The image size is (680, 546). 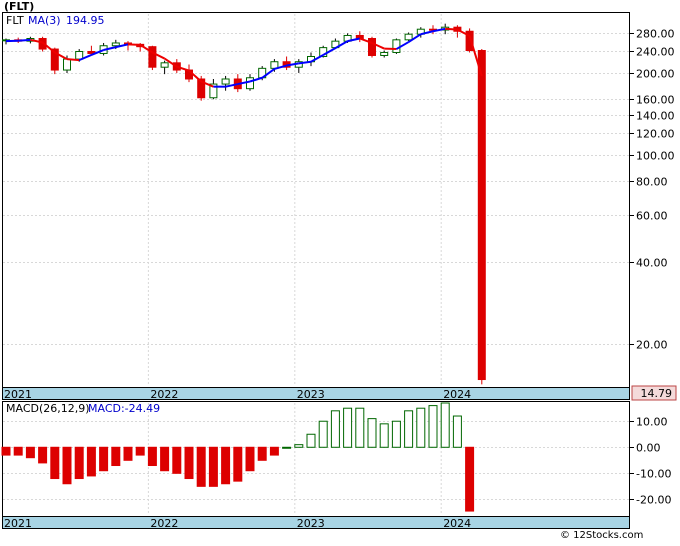 What do you see at coordinates (653, 500) in the screenshot?
I see `macd-y-tick-label: -20.00` at bounding box center [653, 500].